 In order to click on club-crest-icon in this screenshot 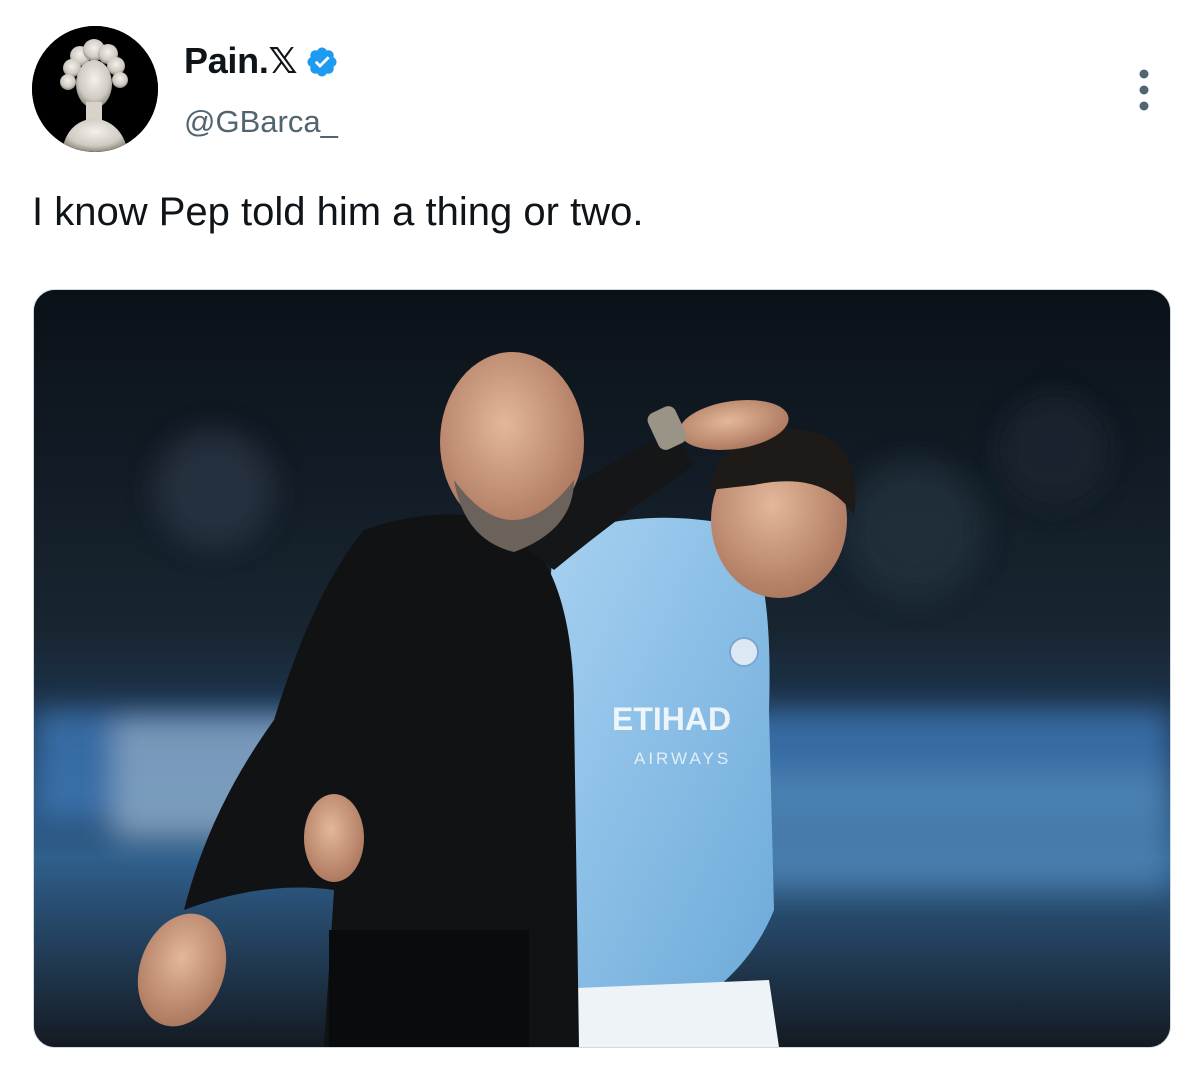, I will do `click(744, 652)`.